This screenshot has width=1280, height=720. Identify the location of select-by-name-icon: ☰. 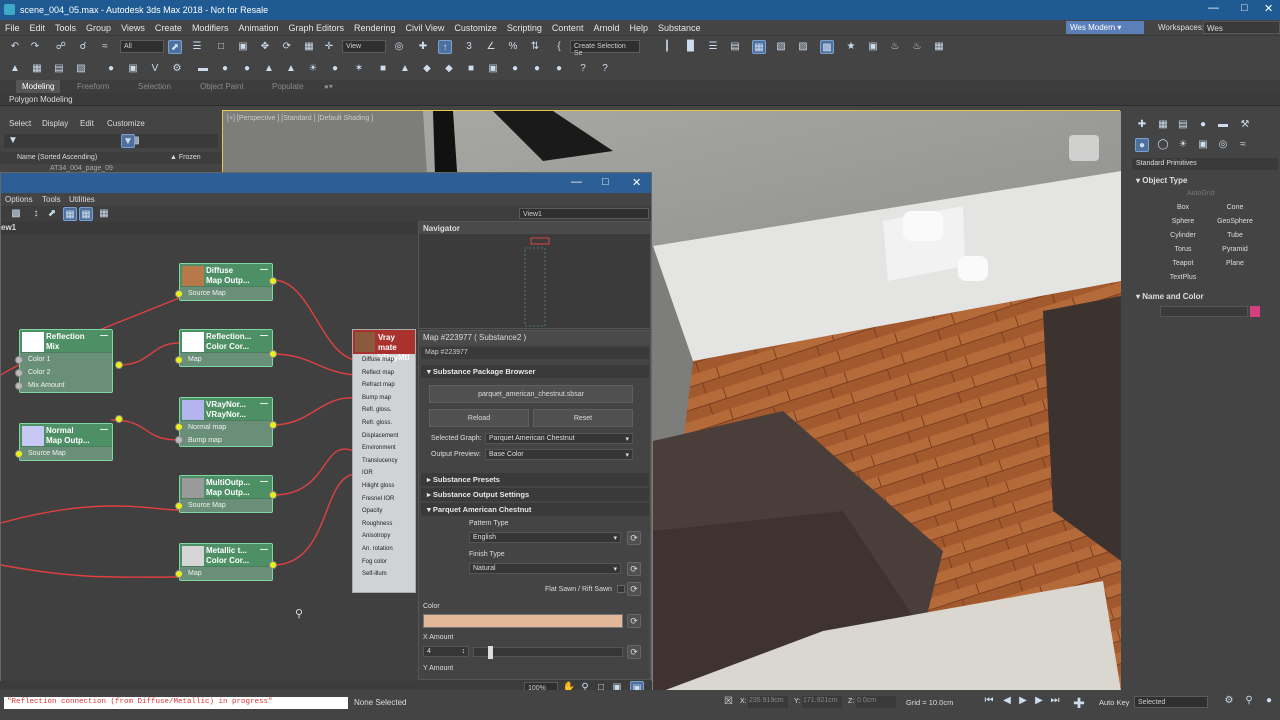
(197, 47).